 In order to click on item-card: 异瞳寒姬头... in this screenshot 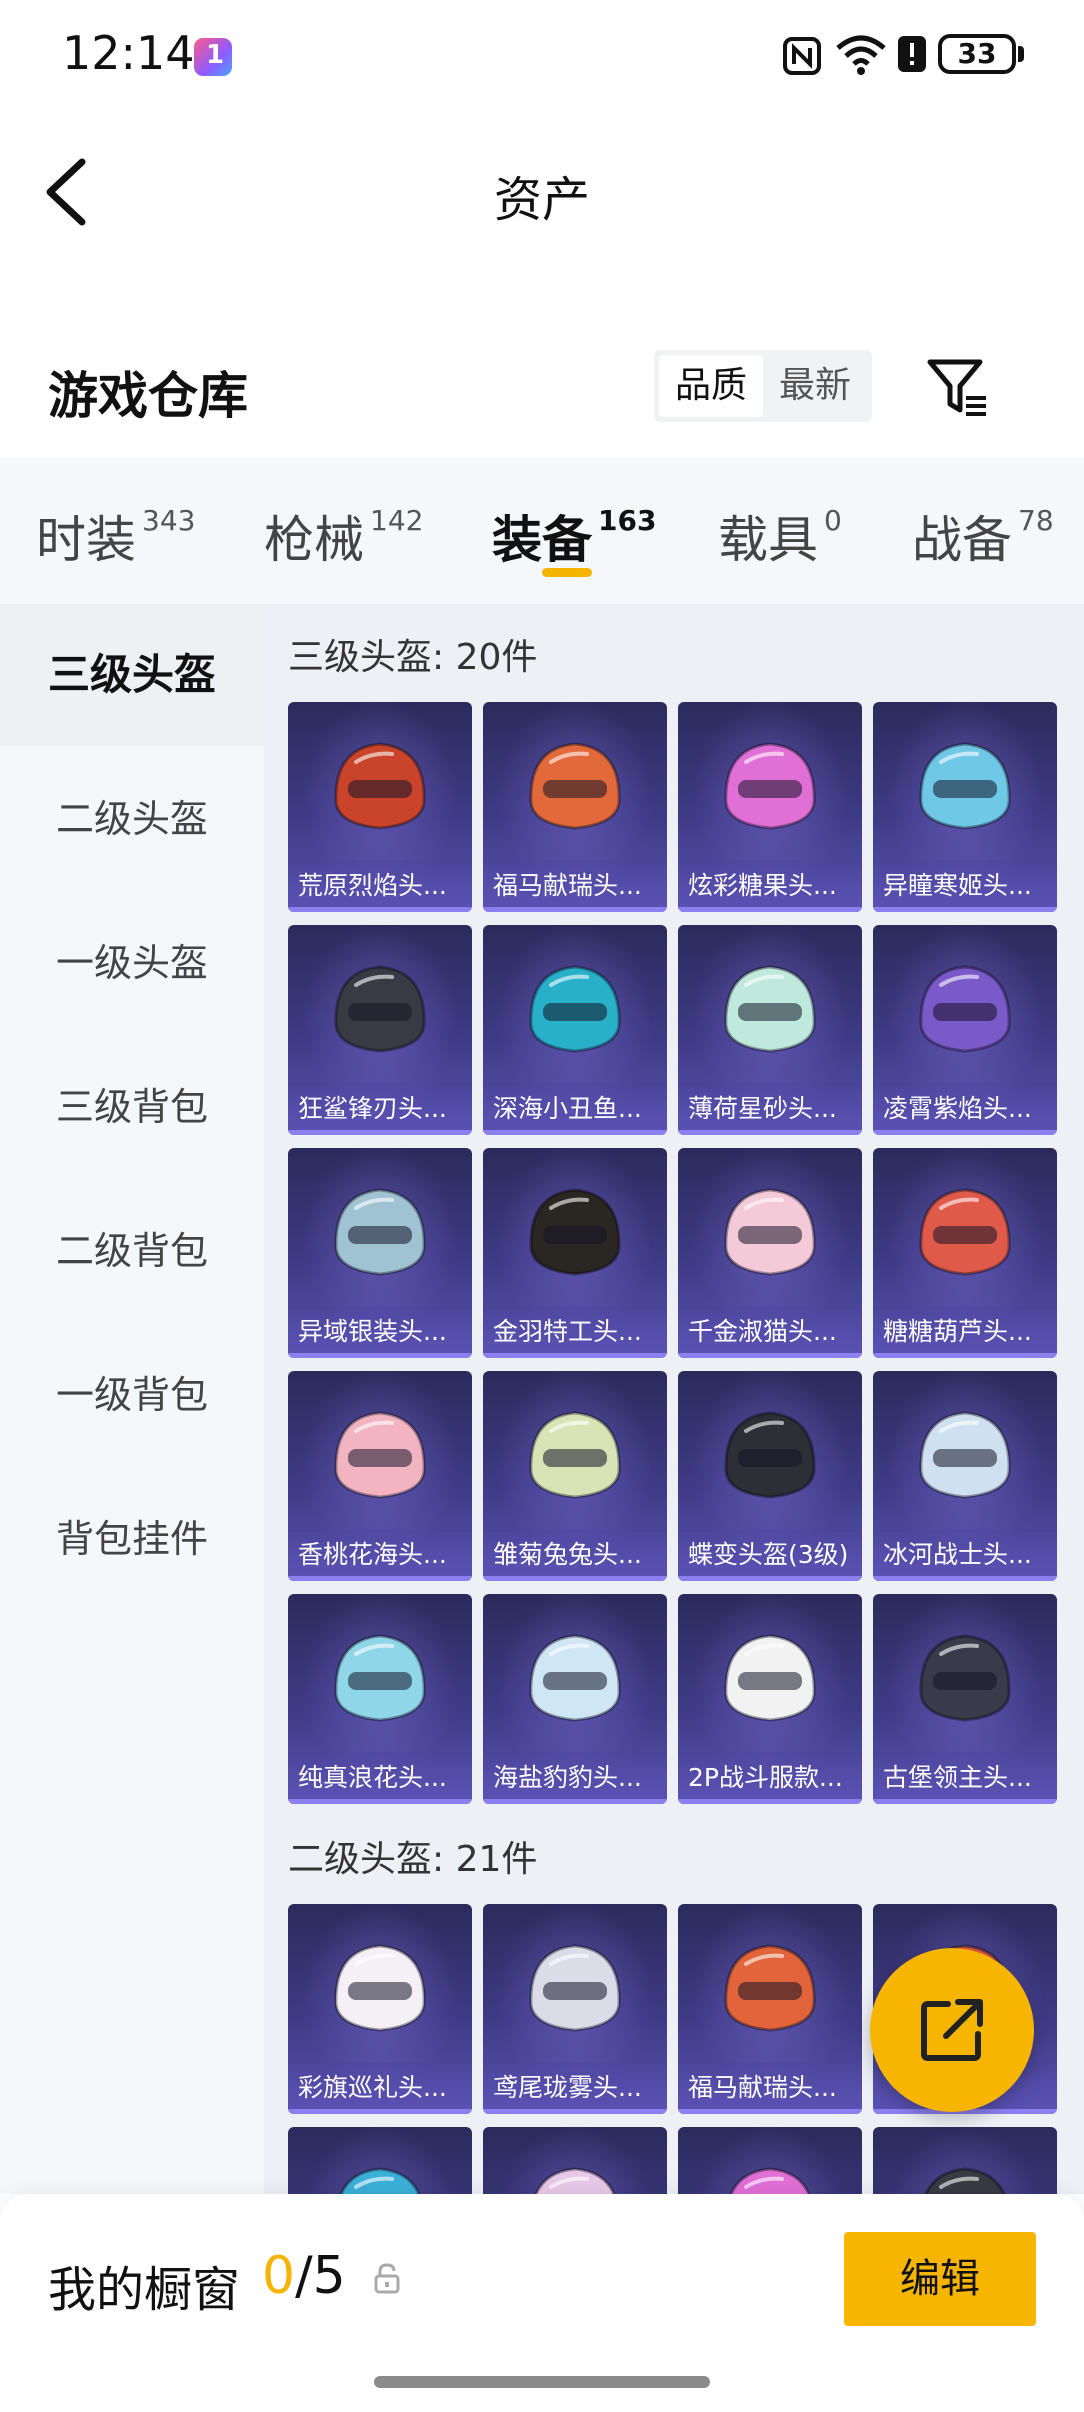, I will do `click(965, 807)`.